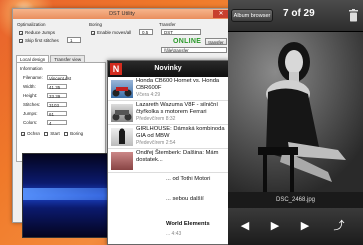 Image resolution: width=363 pixels, height=245 pixels. I want to click on enable-moves-checkbox: Enable moves/all, so click(111, 32).